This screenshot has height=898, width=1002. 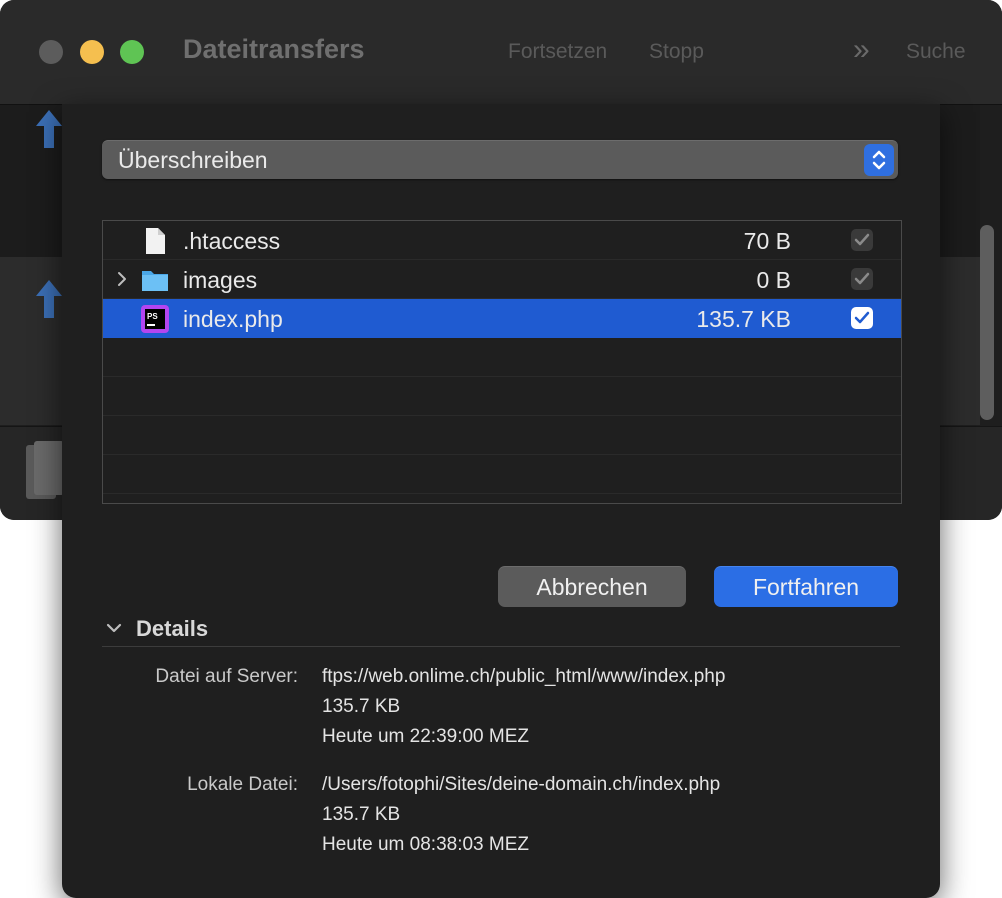 I want to click on files-icon, so click(x=45, y=470).